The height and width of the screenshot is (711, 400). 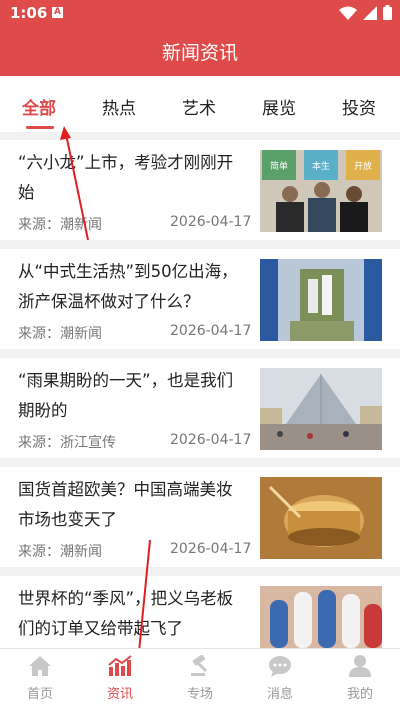 I want to click on nav-home: 首页, so click(x=40, y=678).